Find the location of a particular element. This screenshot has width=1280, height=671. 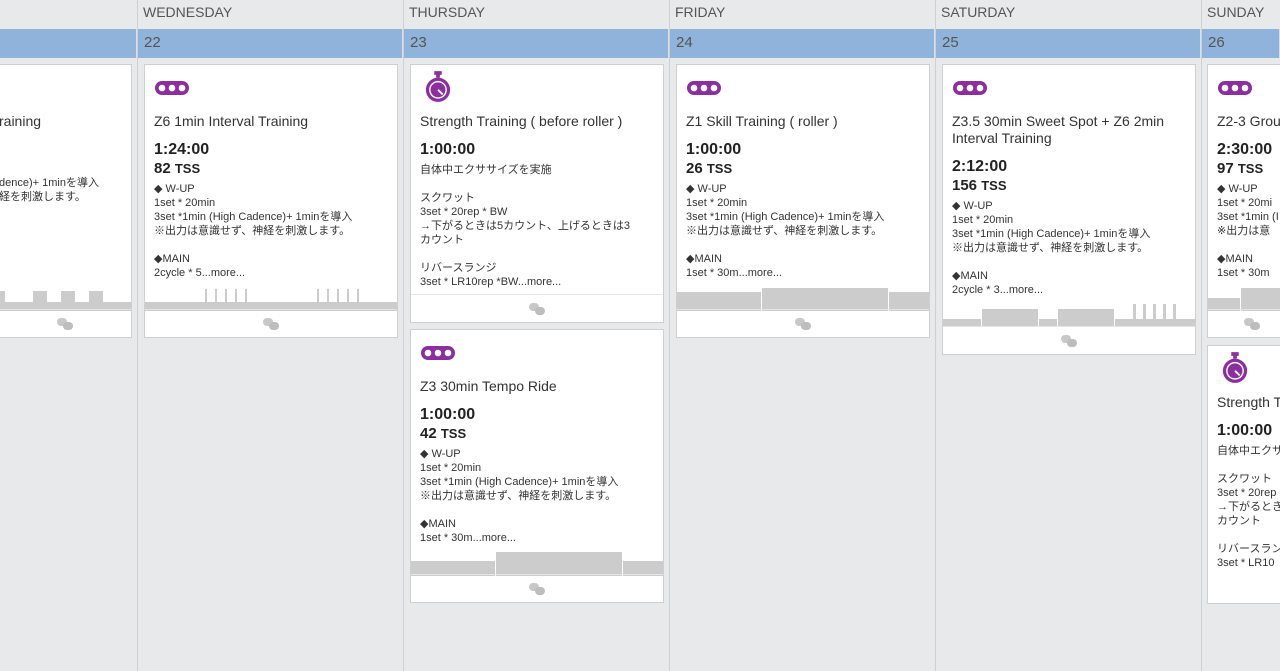

workout-tss: 97 TSS is located at coordinates (1240, 168).